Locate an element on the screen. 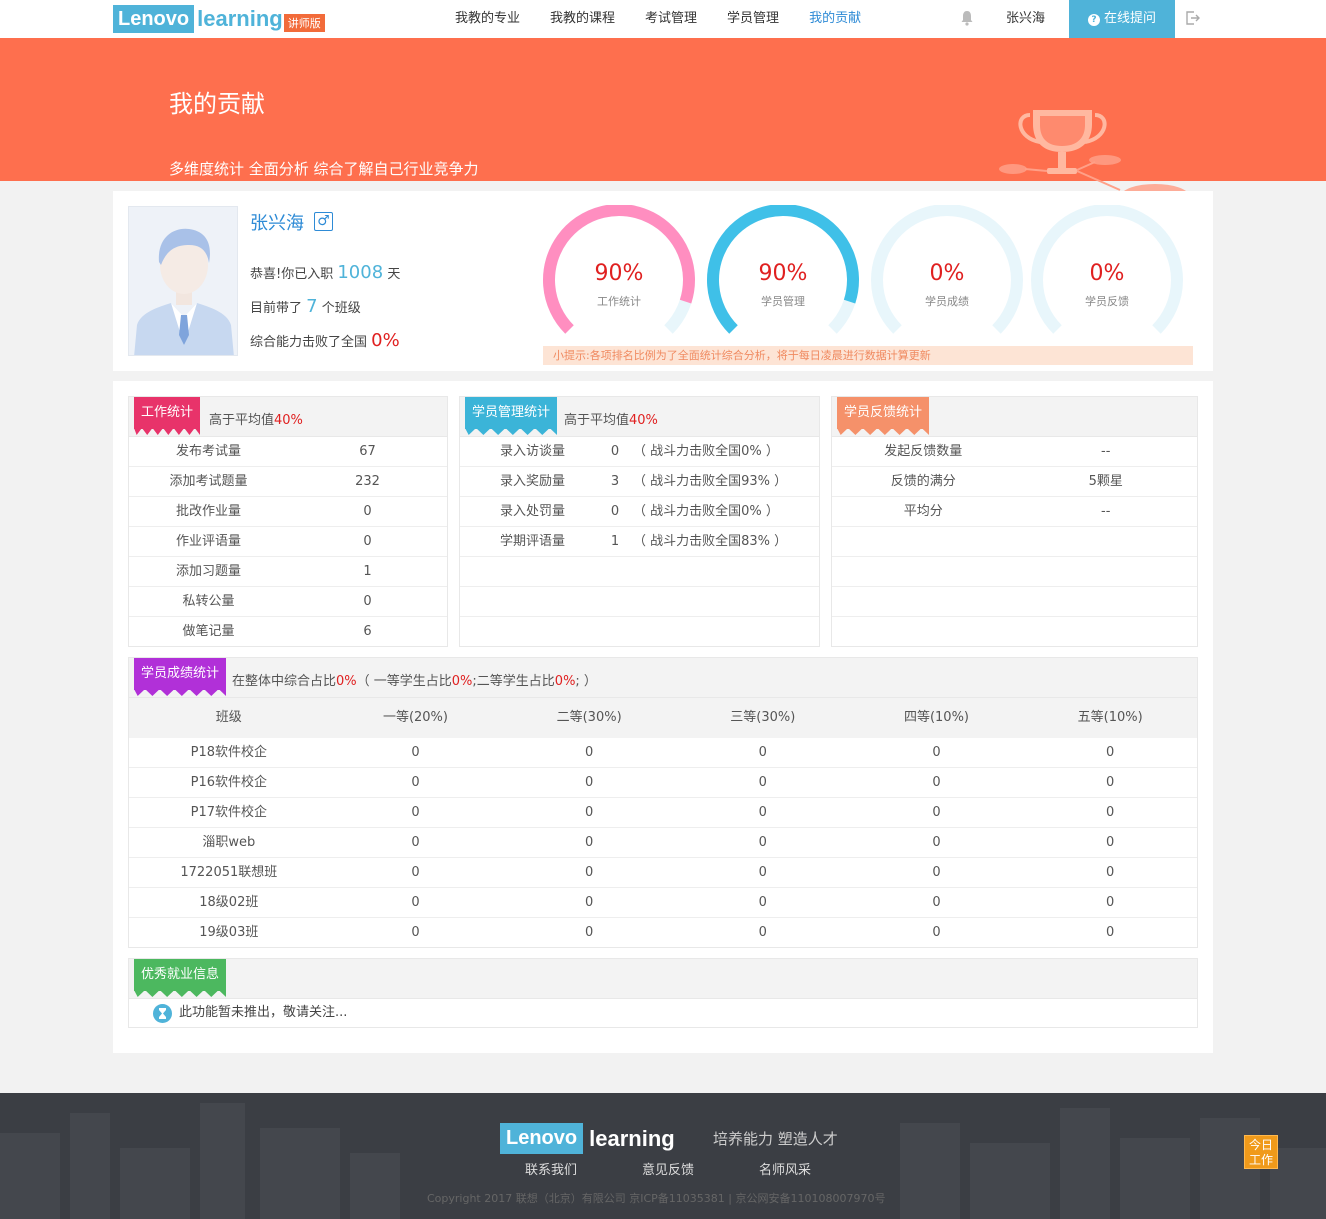 The image size is (1326, 1219). above-label: 高于平均值 is located at coordinates (242, 420).